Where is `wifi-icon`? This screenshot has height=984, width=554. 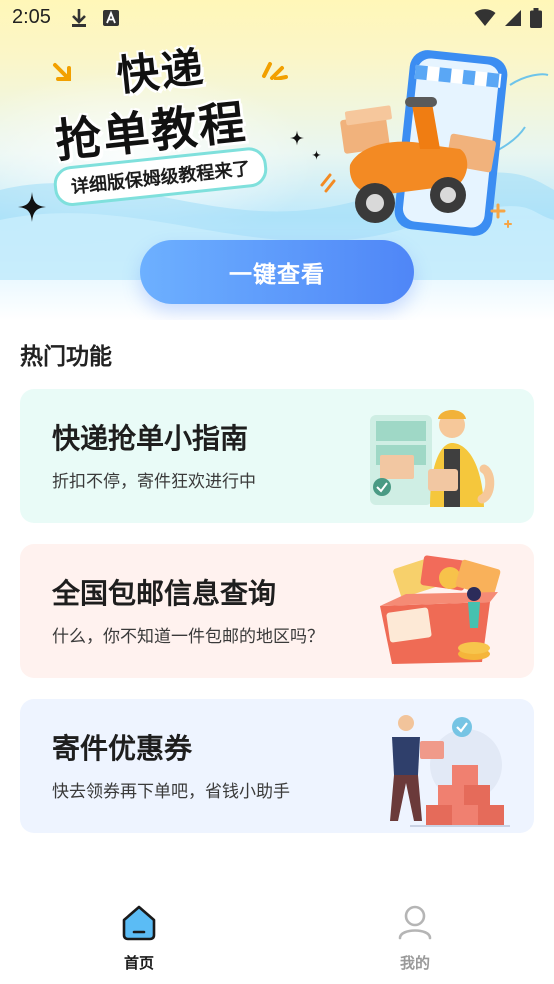 wifi-icon is located at coordinates (485, 20).